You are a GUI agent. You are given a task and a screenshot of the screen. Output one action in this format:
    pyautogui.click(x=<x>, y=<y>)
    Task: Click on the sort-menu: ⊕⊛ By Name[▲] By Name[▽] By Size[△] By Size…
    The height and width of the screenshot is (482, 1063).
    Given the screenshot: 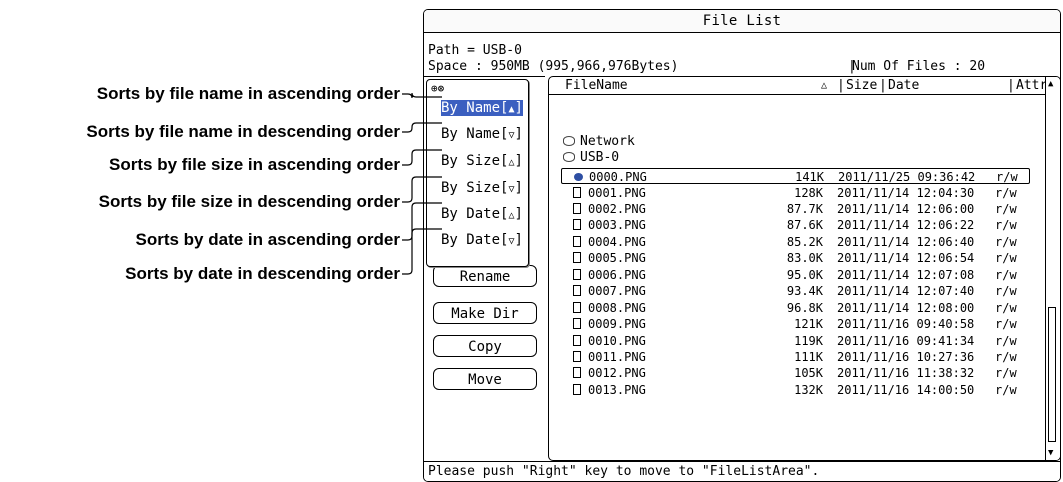 What is the action you would take?
    pyautogui.click(x=477, y=173)
    